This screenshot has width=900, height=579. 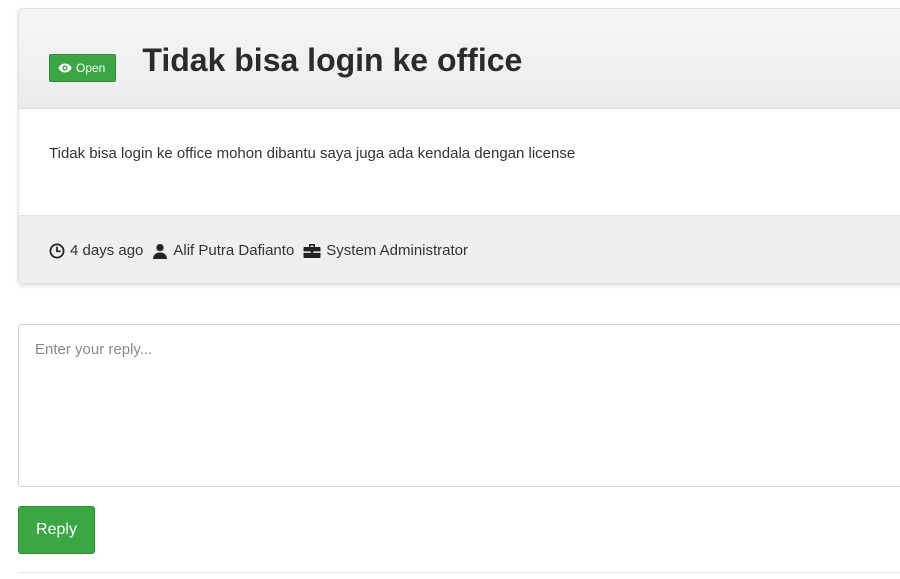 I want to click on ticket-time: 4 days ago, so click(x=96, y=250).